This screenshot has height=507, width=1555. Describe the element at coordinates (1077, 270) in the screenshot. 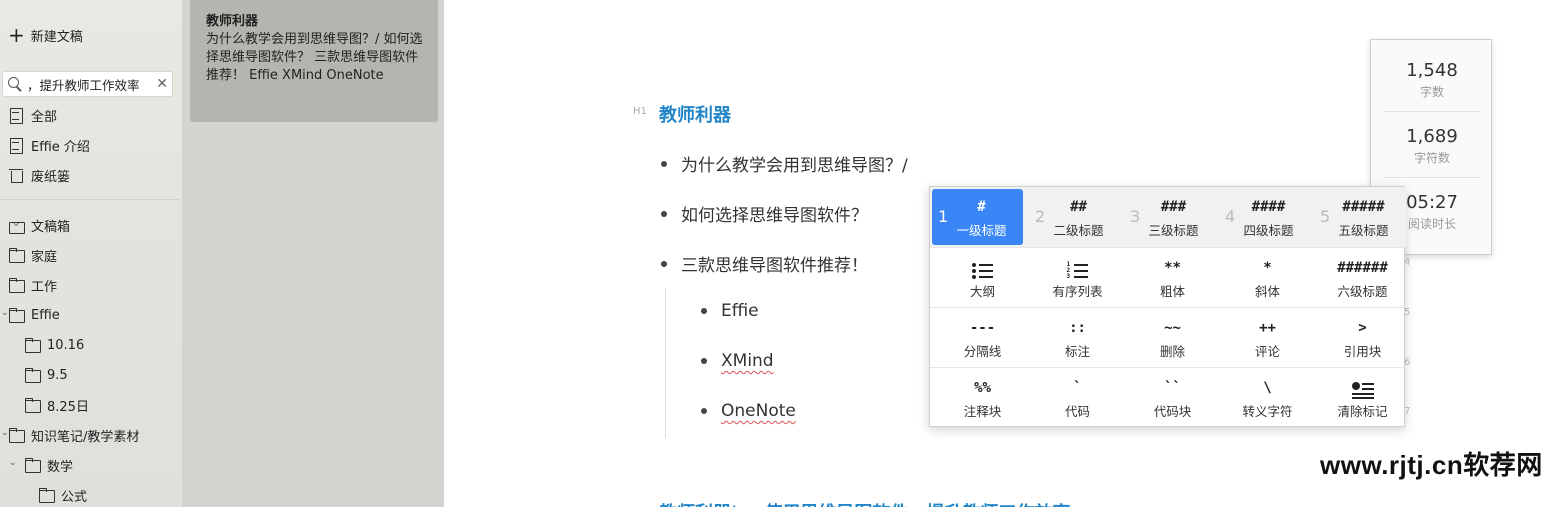

I see `ordered-list-icon: 123` at that location.